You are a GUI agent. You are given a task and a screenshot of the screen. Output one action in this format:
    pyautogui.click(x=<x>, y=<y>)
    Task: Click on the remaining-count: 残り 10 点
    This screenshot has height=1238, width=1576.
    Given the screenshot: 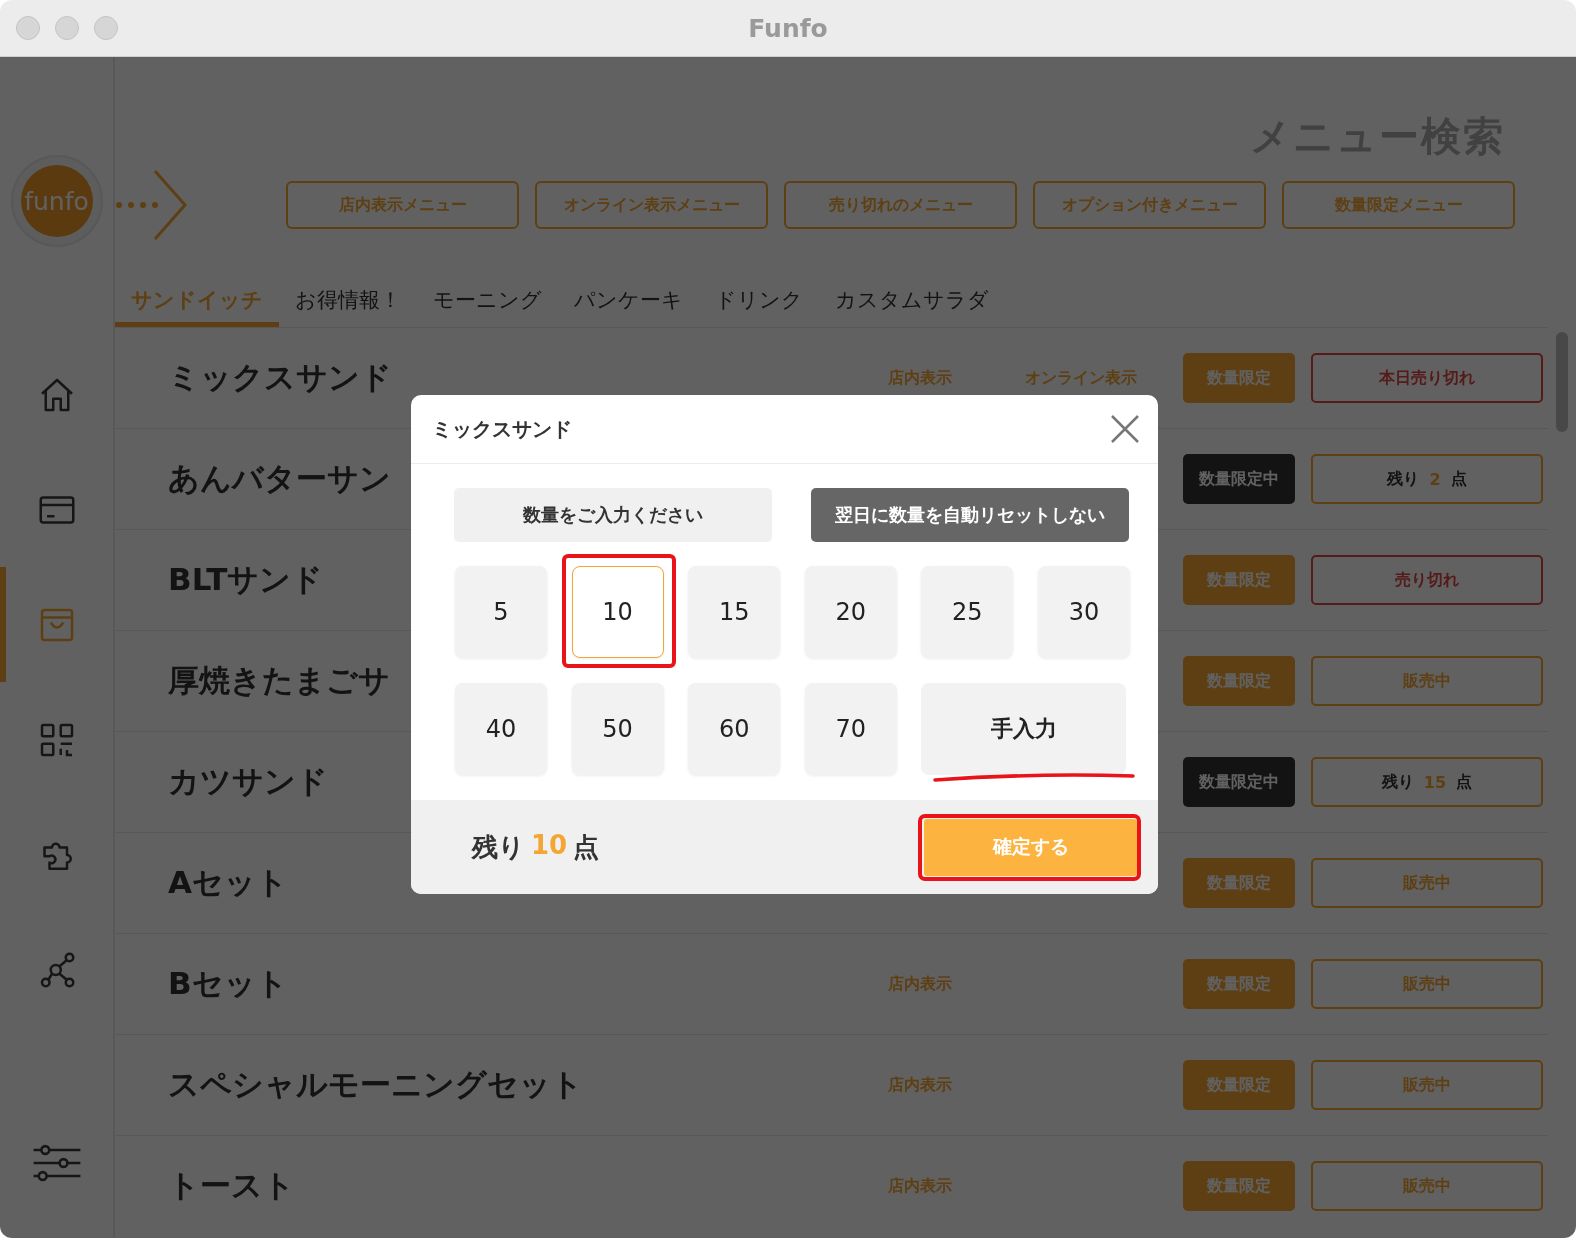 What is the action you would take?
    pyautogui.click(x=536, y=846)
    